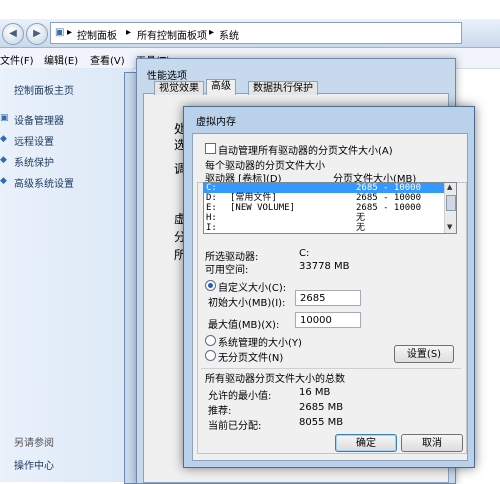 This screenshot has height=484, width=500. Describe the element at coordinates (97, 34) in the screenshot. I see `breadcrumb-control-panel: 控制面板` at that location.